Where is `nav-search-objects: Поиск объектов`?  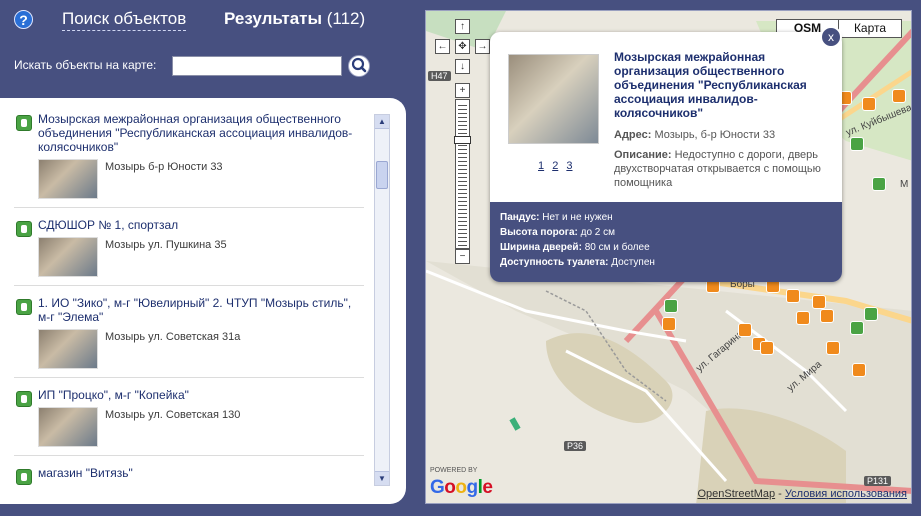 nav-search-objects: Поиск объектов is located at coordinates (124, 20).